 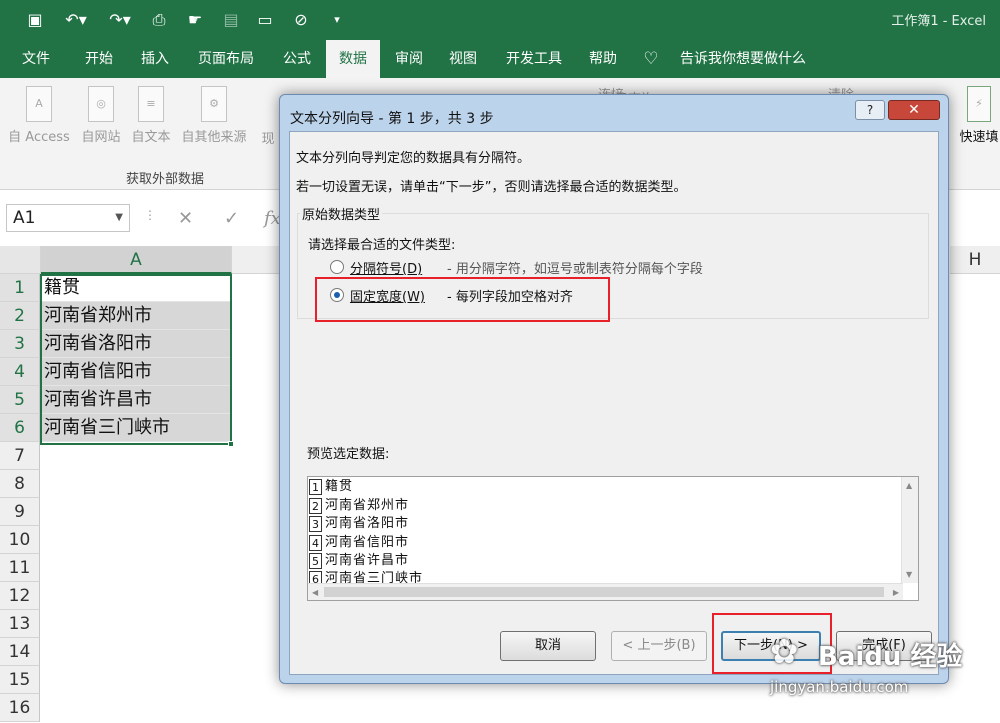 I want to click on preview-vertical-scrollbar: ▲ ▼, so click(x=909, y=530).